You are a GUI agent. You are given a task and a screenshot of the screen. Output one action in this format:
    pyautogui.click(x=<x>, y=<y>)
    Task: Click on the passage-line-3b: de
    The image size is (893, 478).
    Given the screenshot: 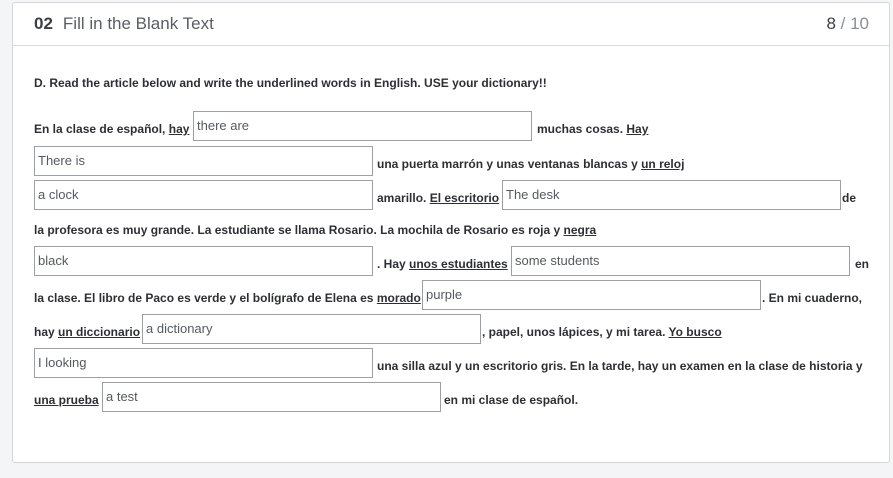 What is the action you would take?
    pyautogui.click(x=849, y=198)
    